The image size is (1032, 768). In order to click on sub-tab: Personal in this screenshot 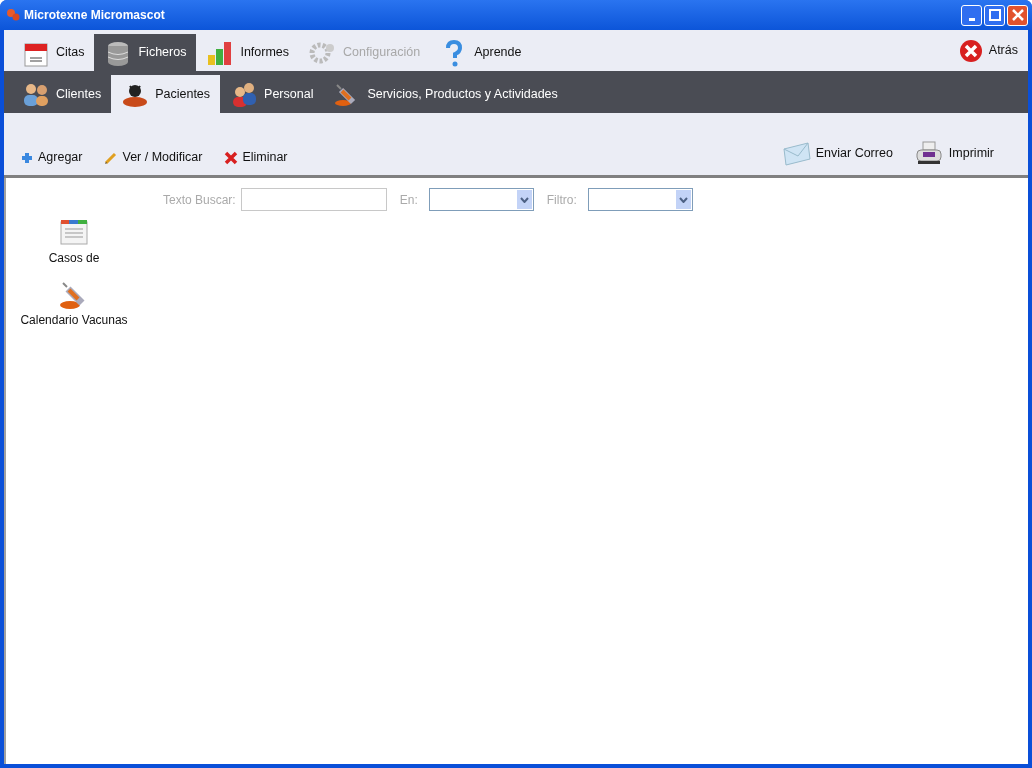, I will do `click(272, 94)`.